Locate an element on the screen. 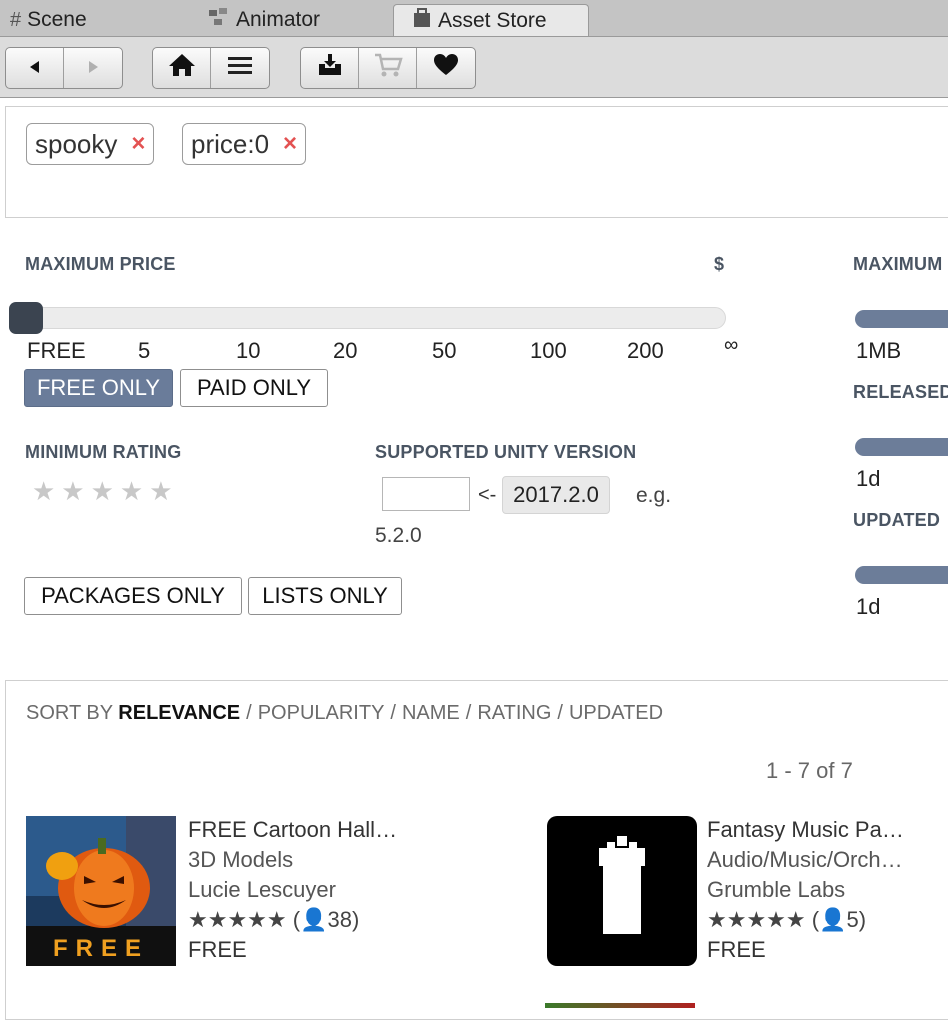 The height and width of the screenshot is (1020, 948). free-badge: FREE is located at coordinates (101, 948).